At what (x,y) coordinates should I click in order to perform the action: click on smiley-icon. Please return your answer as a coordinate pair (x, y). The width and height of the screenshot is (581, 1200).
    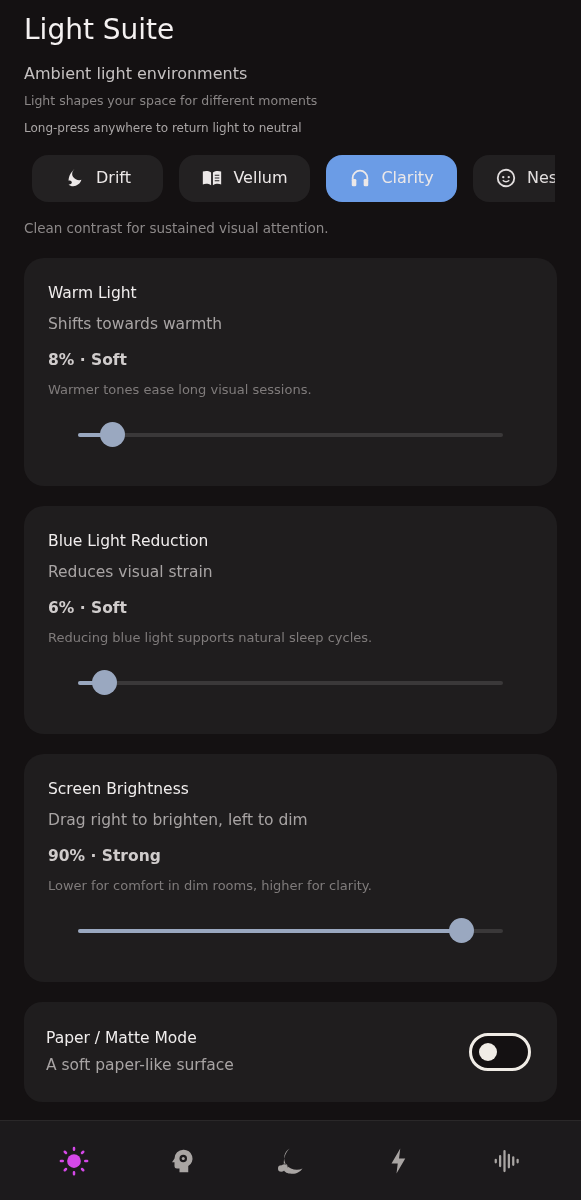
    Looking at the image, I should click on (506, 178).